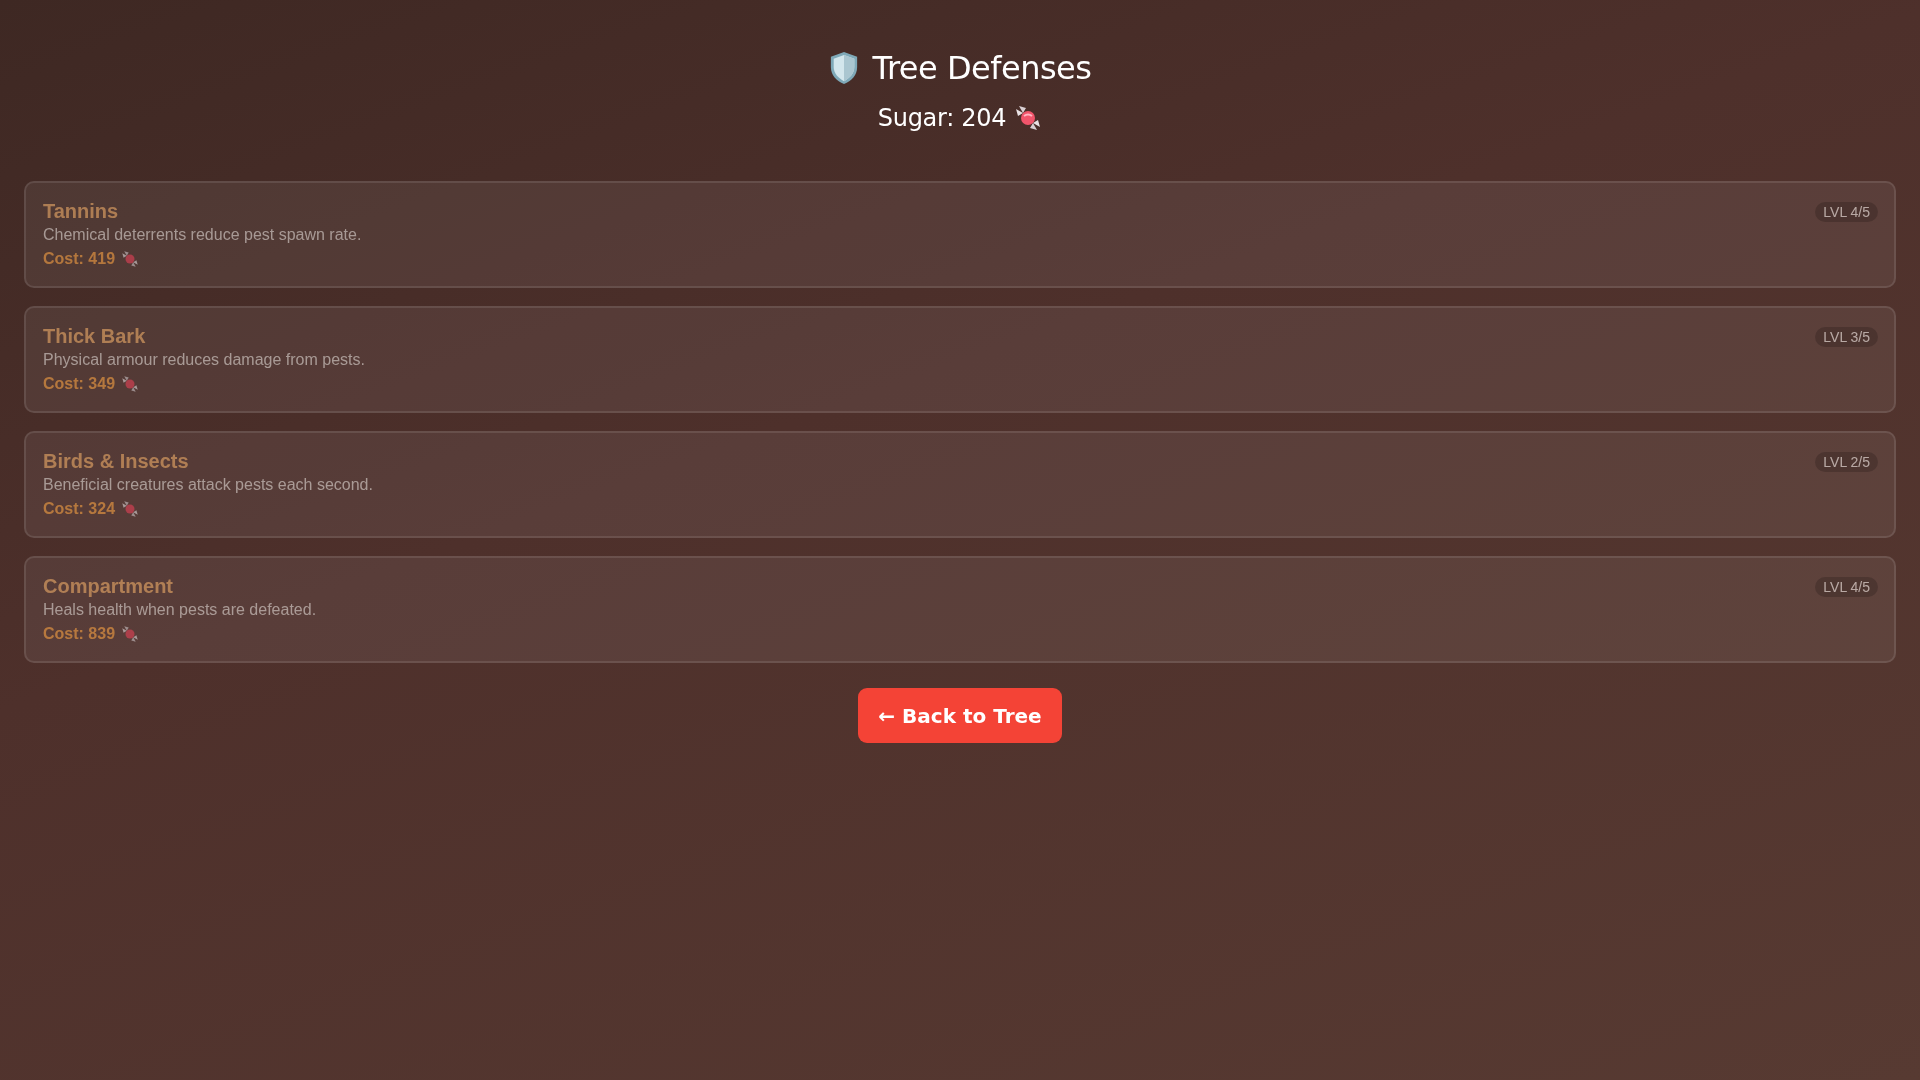 The image size is (1920, 1080). Describe the element at coordinates (208, 485) in the screenshot. I see `upgrade-description: Beneficial creatures attack pests each second.` at that location.